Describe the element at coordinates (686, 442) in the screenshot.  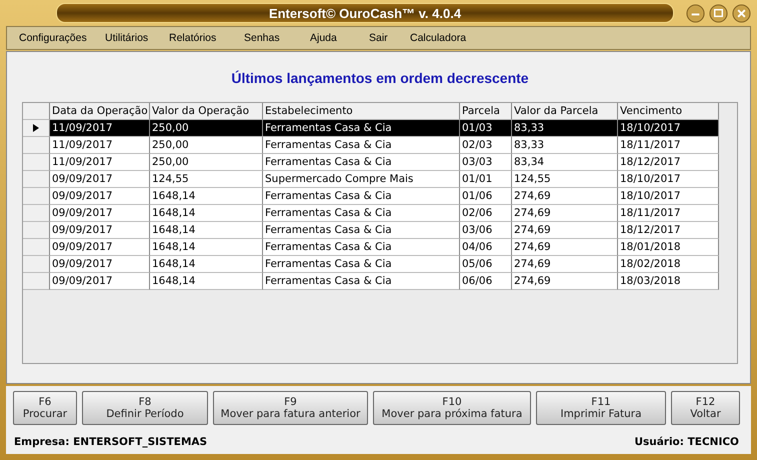
I see `user-label: Usuário: TECNICO` at that location.